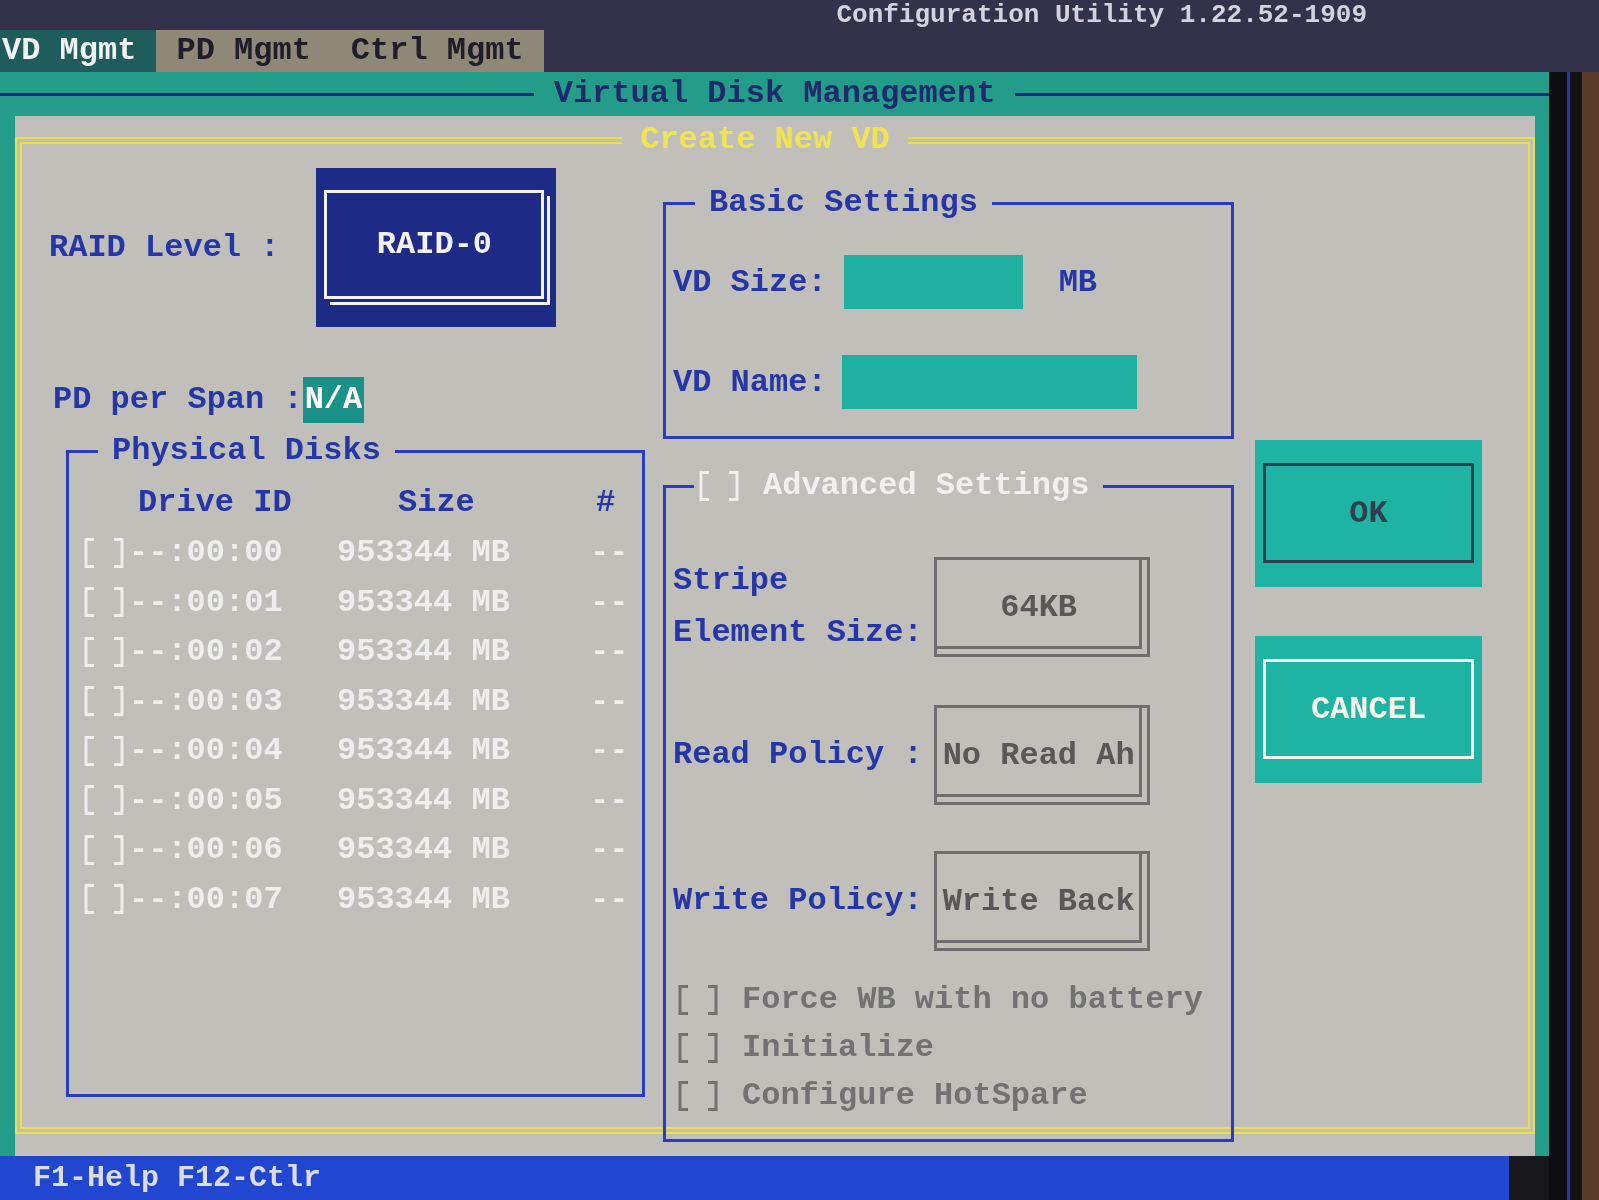 Image resolution: width=1599 pixels, height=1200 pixels. I want to click on raid-level-label: RAID Level :, so click(164, 247).